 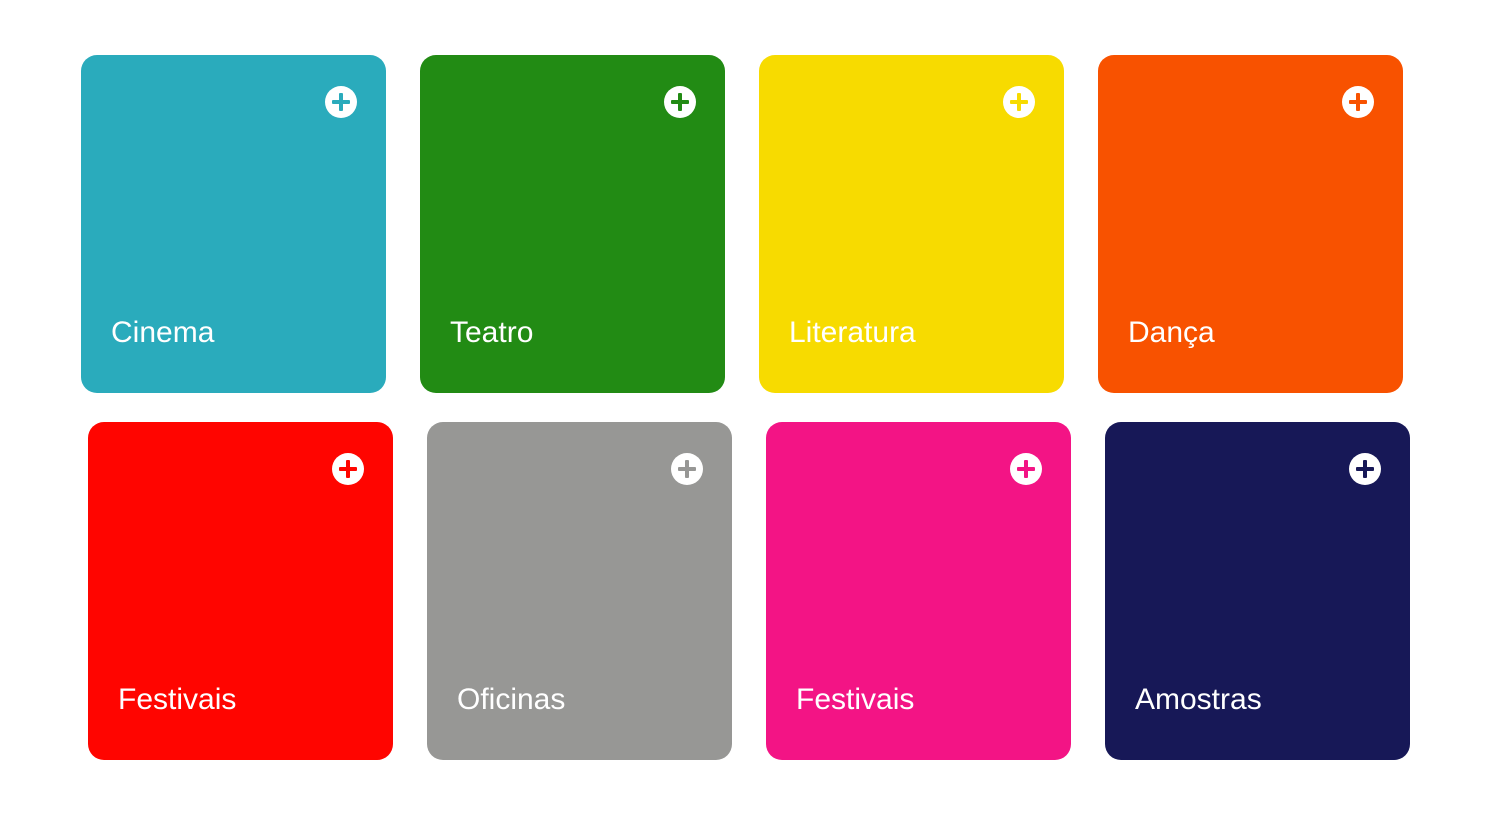 I want to click on category-label: Cinema, so click(x=163, y=332).